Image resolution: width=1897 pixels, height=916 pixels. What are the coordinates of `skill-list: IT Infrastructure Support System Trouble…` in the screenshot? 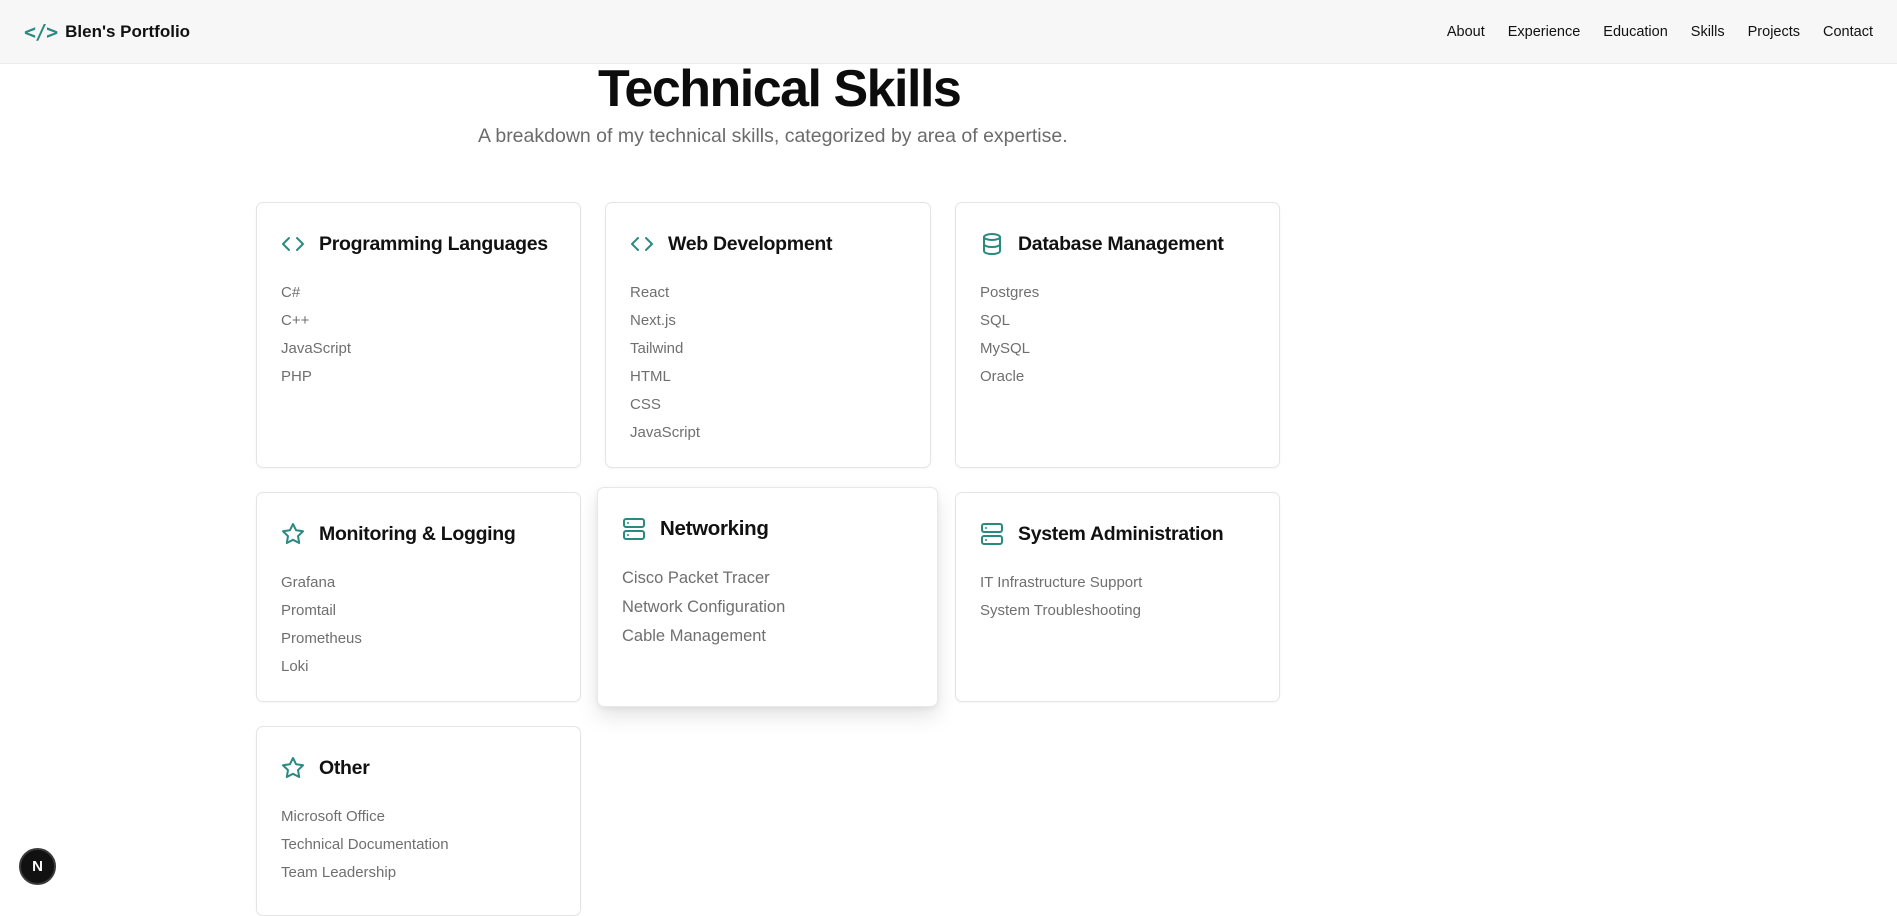 It's located at (1117, 597).